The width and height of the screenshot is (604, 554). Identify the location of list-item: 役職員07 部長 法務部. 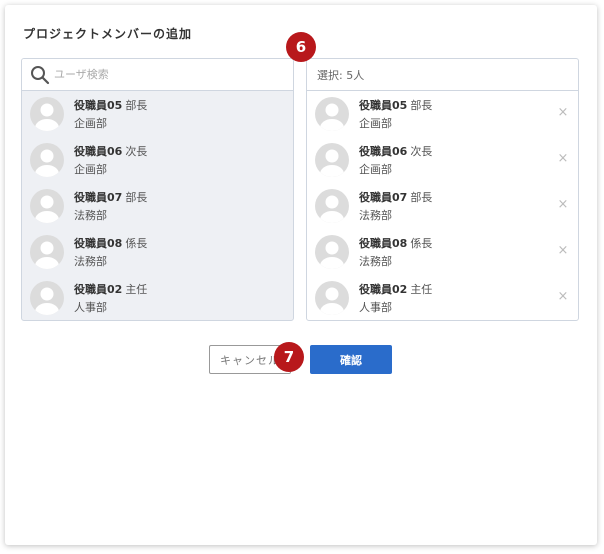
(157, 206).